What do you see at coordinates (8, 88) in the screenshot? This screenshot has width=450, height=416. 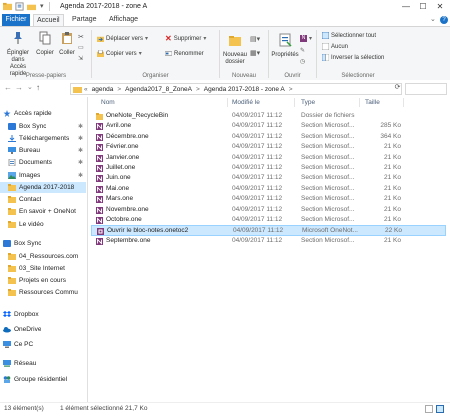 I see `back-button: ←` at bounding box center [8, 88].